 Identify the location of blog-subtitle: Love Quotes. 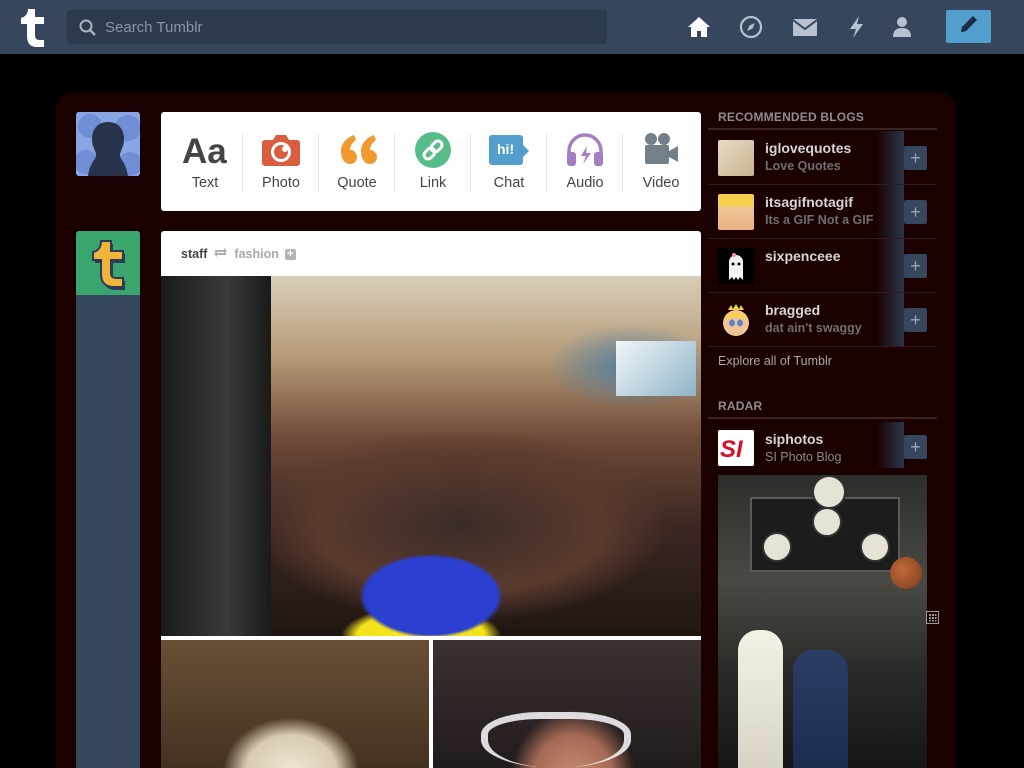
(803, 166).